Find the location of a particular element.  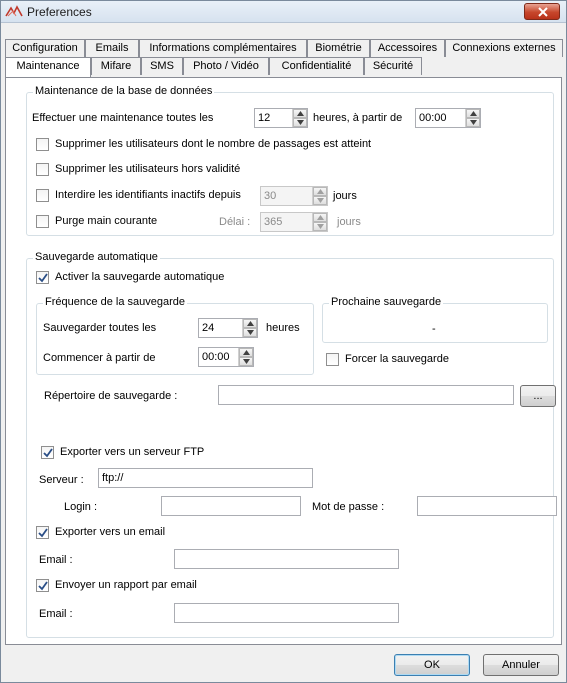

ftp-export-label: Exporter vers un serveur FTP is located at coordinates (132, 452).